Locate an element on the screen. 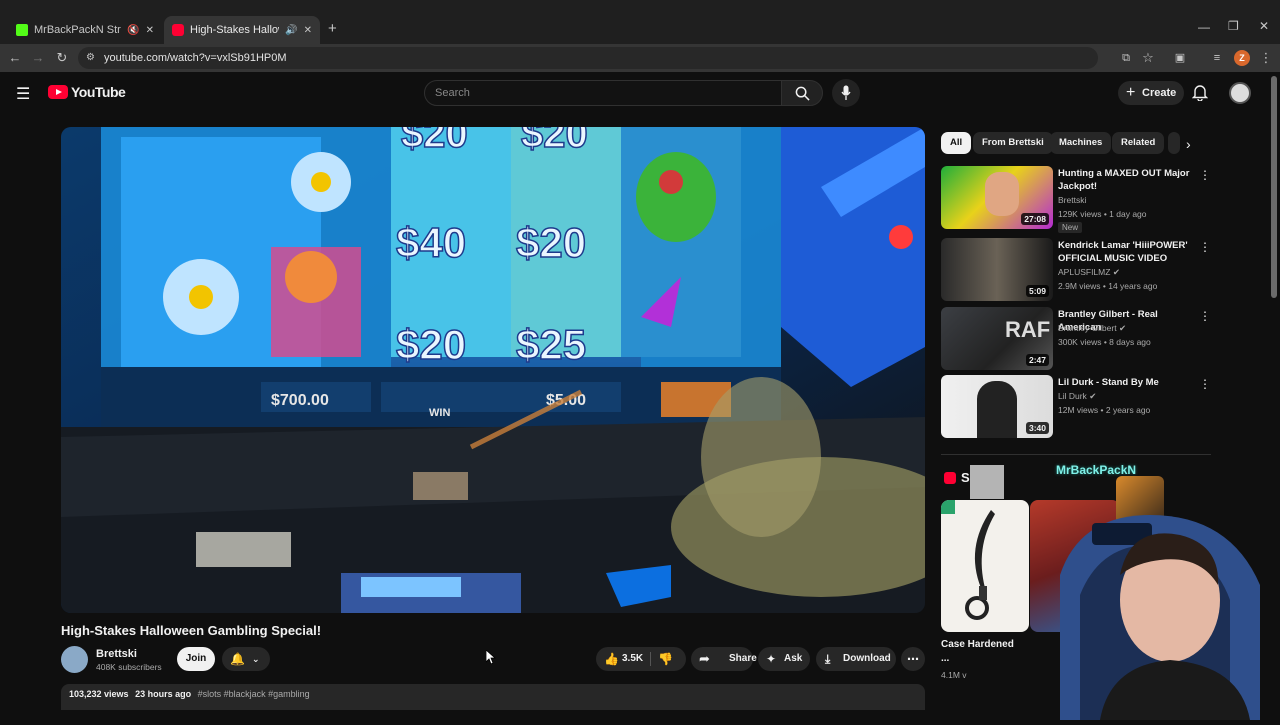 This screenshot has width=1280, height=725. more-actions-button: ⋯ is located at coordinates (913, 659).